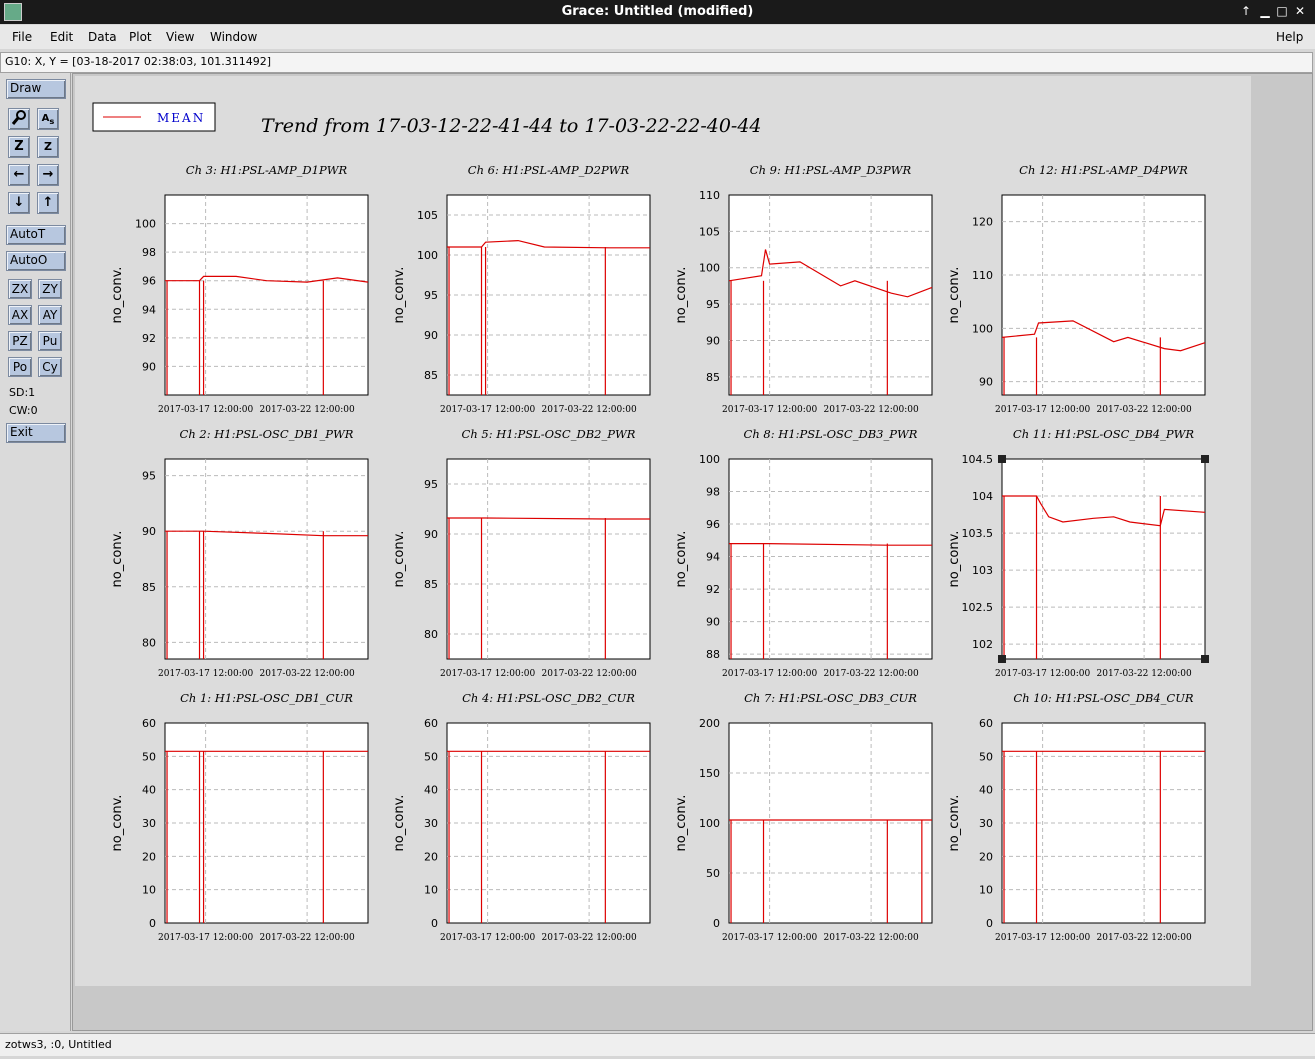 This screenshot has width=1315, height=1059. I want to click on menu-file: File, so click(22, 37).